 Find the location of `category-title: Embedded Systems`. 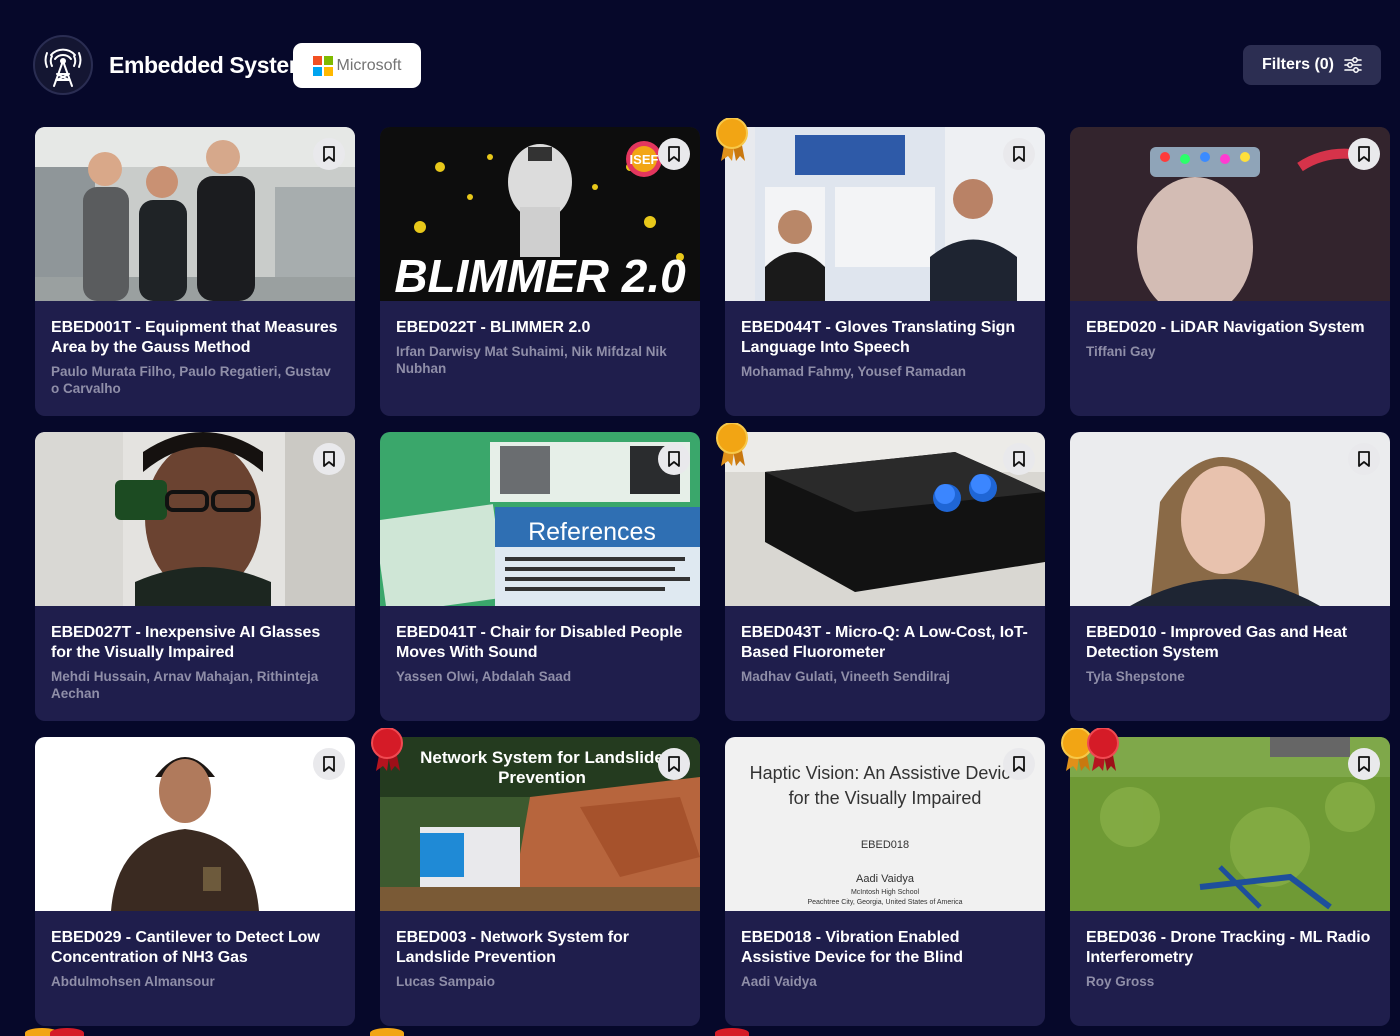

category-title: Embedded Systems is located at coordinates (215, 65).